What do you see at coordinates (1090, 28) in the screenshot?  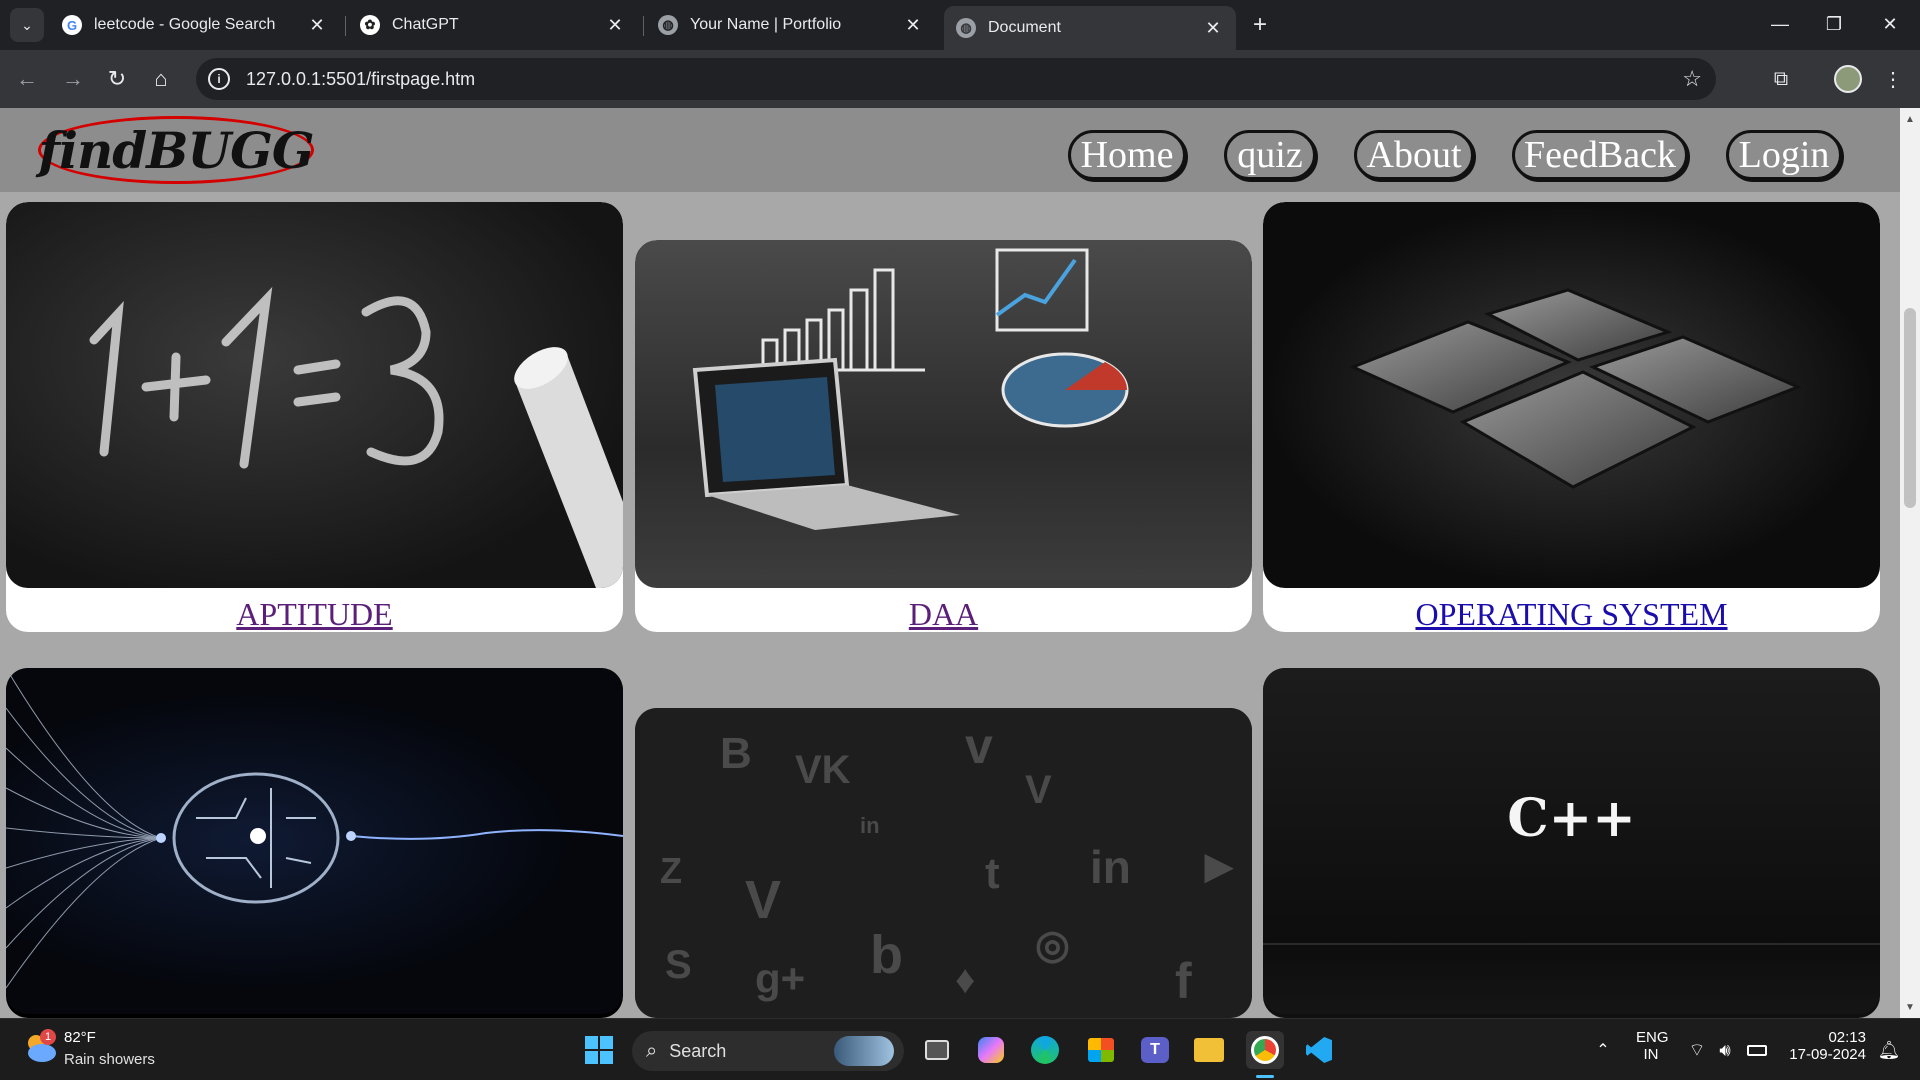 I see `tab-document: ◍ Document ✕` at bounding box center [1090, 28].